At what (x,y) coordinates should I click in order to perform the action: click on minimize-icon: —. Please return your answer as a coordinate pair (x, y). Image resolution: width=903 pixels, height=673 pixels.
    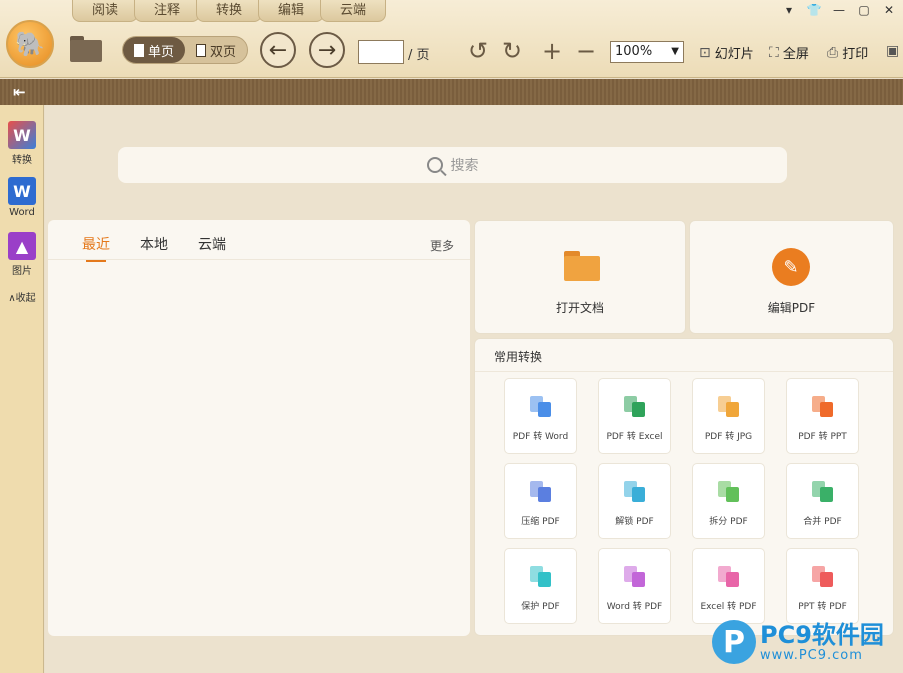
    Looking at the image, I should click on (839, 10).